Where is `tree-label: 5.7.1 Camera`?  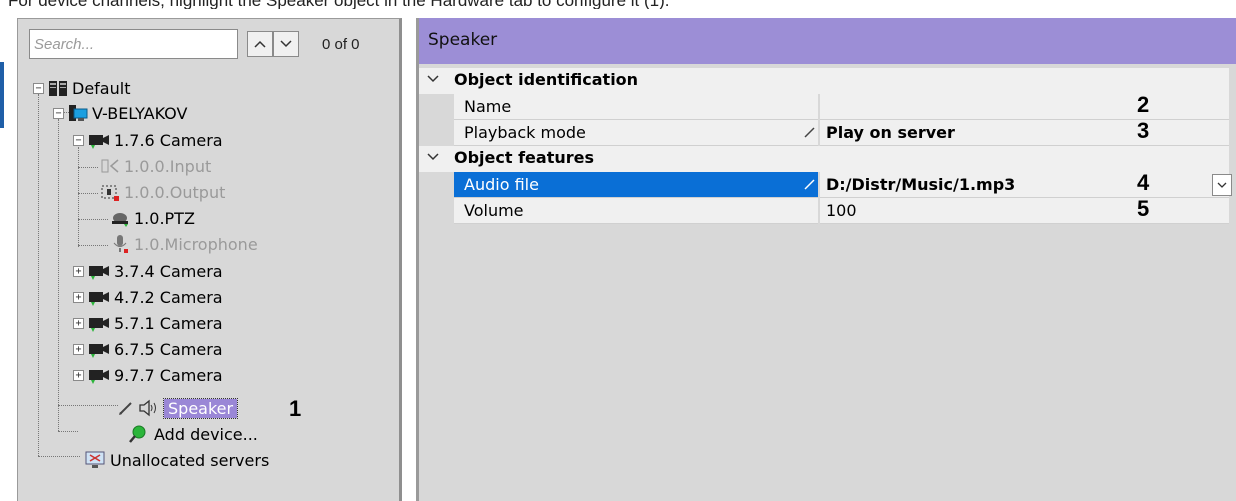
tree-label: 5.7.1 Camera is located at coordinates (168, 323).